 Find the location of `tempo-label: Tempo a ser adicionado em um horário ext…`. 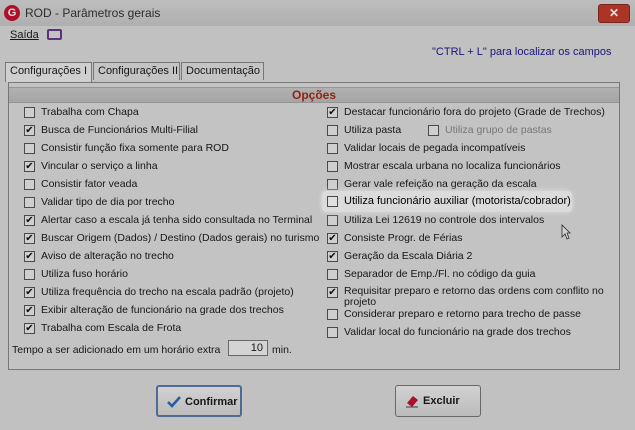

tempo-label: Tempo a ser adicionado em um horário ext… is located at coordinates (116, 350).